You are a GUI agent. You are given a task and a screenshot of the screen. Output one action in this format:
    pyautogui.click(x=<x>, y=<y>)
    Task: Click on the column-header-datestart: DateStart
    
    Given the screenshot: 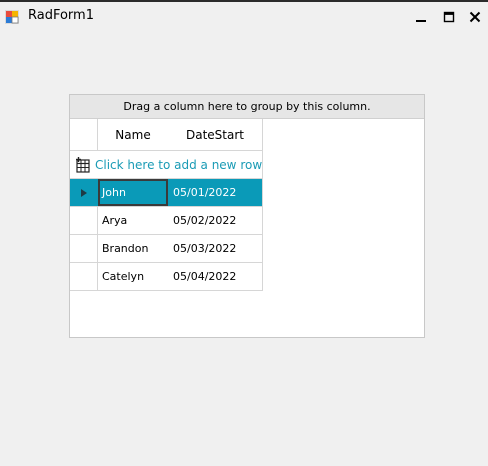 What is the action you would take?
    pyautogui.click(x=215, y=134)
    